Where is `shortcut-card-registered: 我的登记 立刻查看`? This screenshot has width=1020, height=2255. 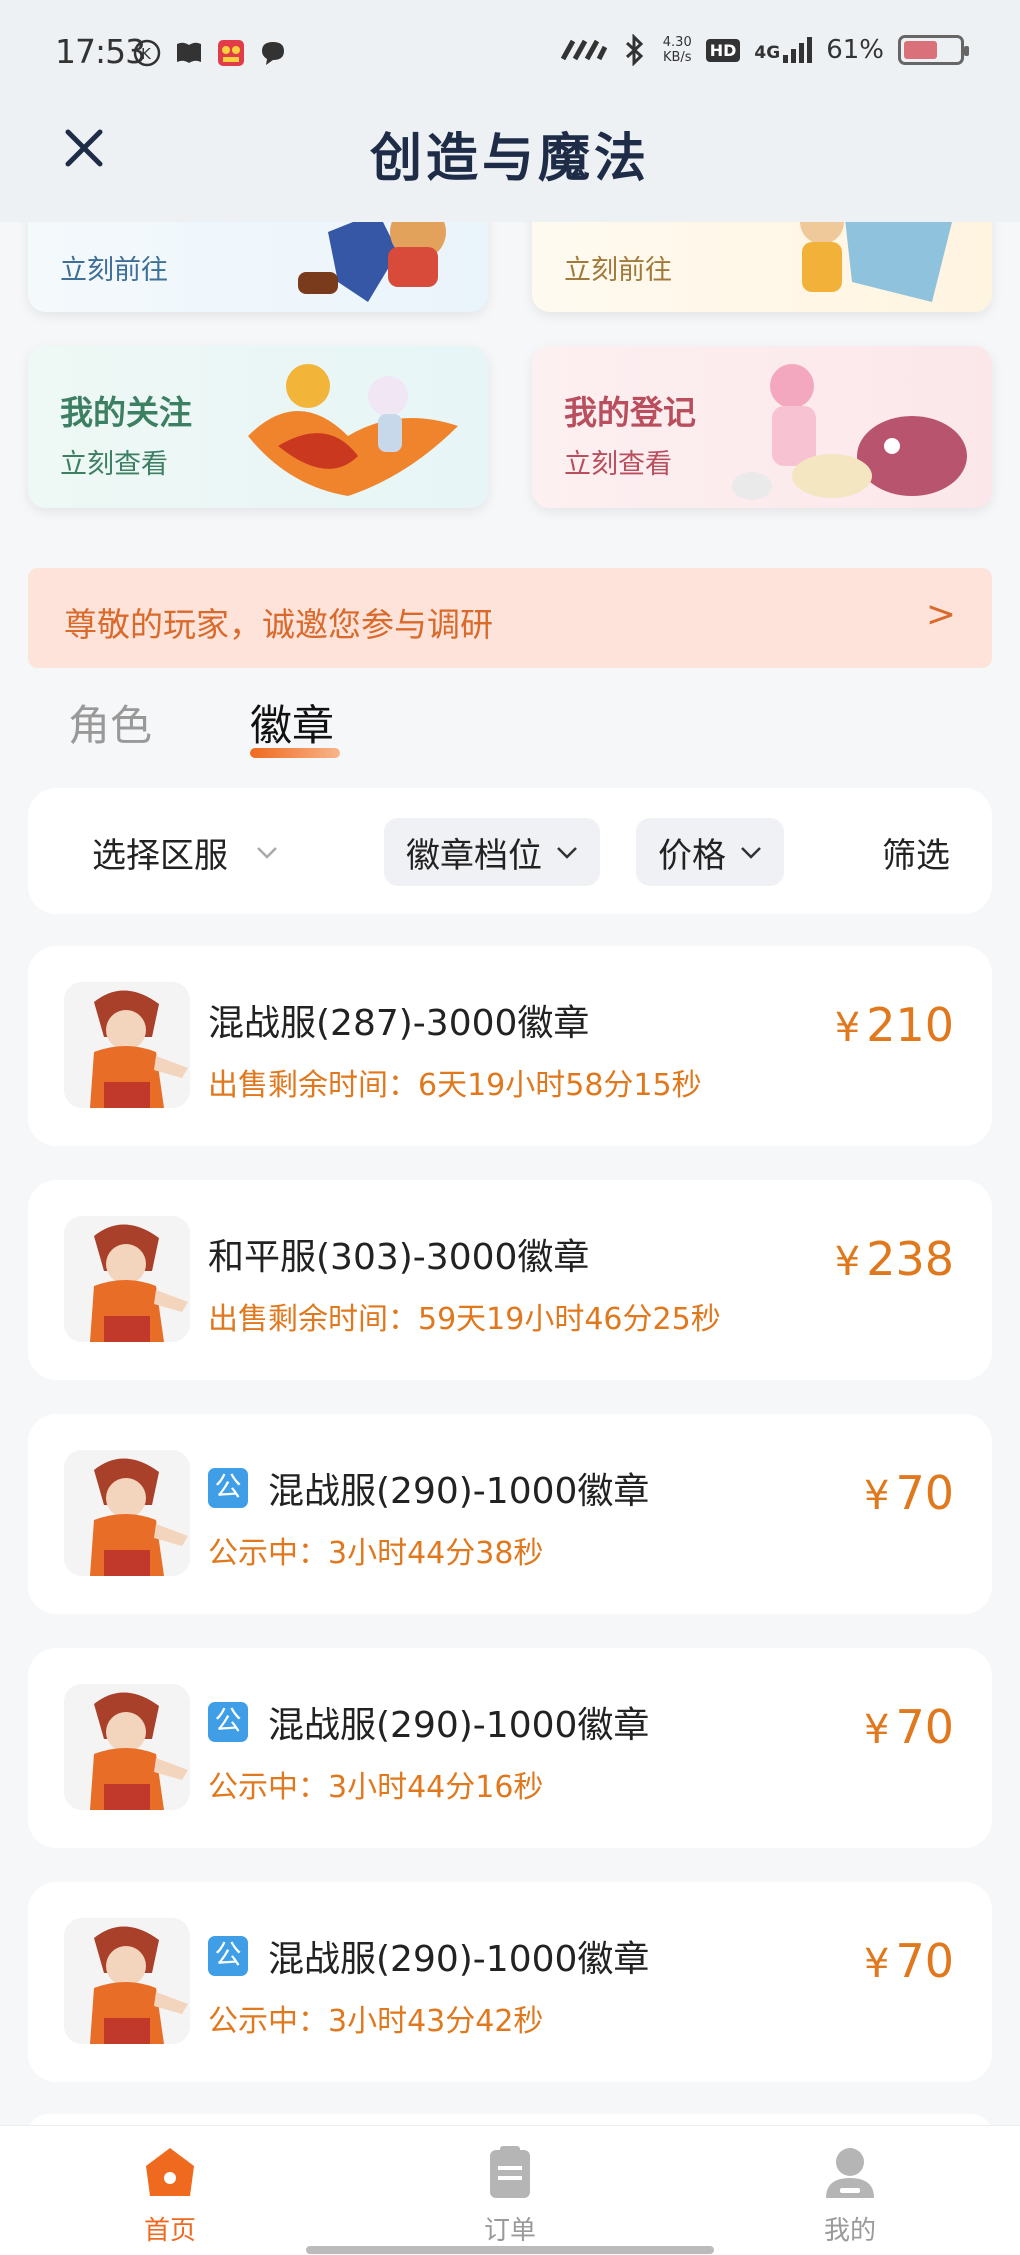 shortcut-card-registered: 我的登记 立刻查看 is located at coordinates (762, 427).